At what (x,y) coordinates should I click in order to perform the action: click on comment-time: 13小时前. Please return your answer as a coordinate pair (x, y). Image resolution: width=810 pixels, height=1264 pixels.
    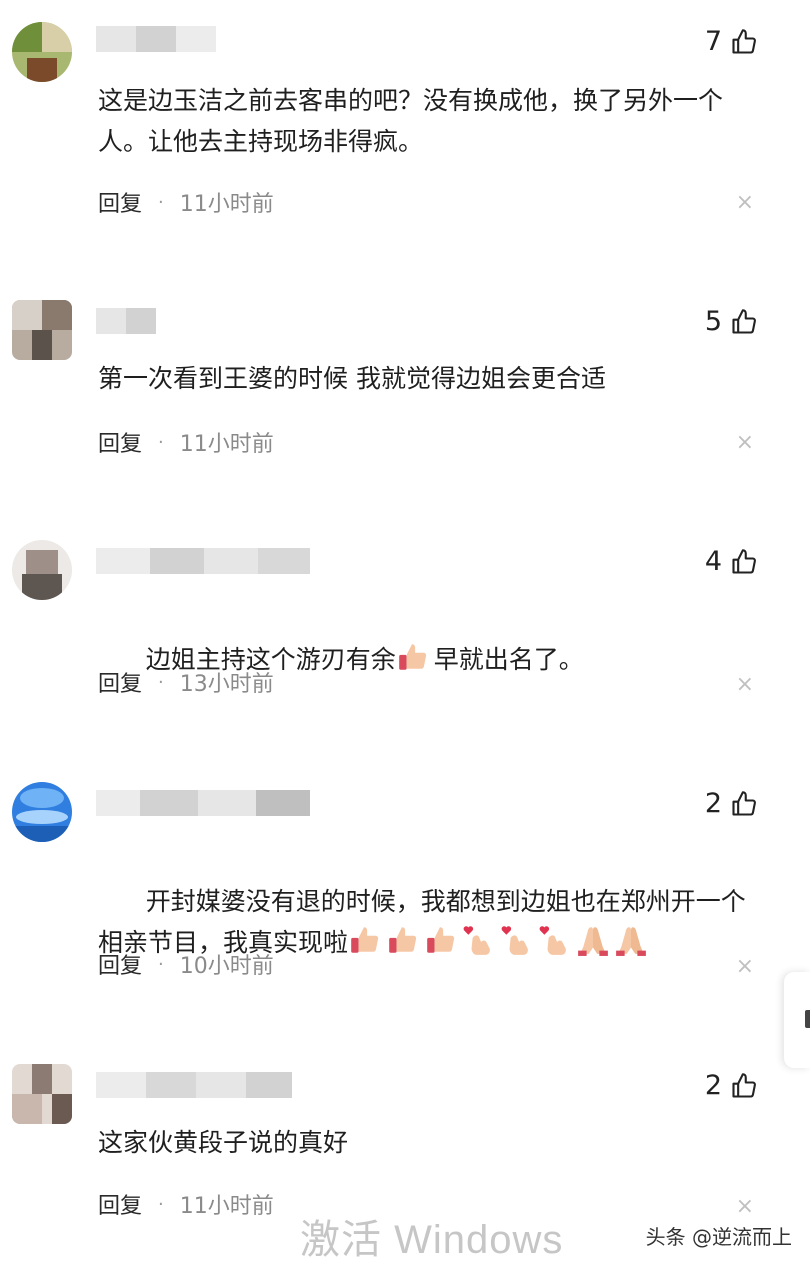
    Looking at the image, I should click on (226, 684).